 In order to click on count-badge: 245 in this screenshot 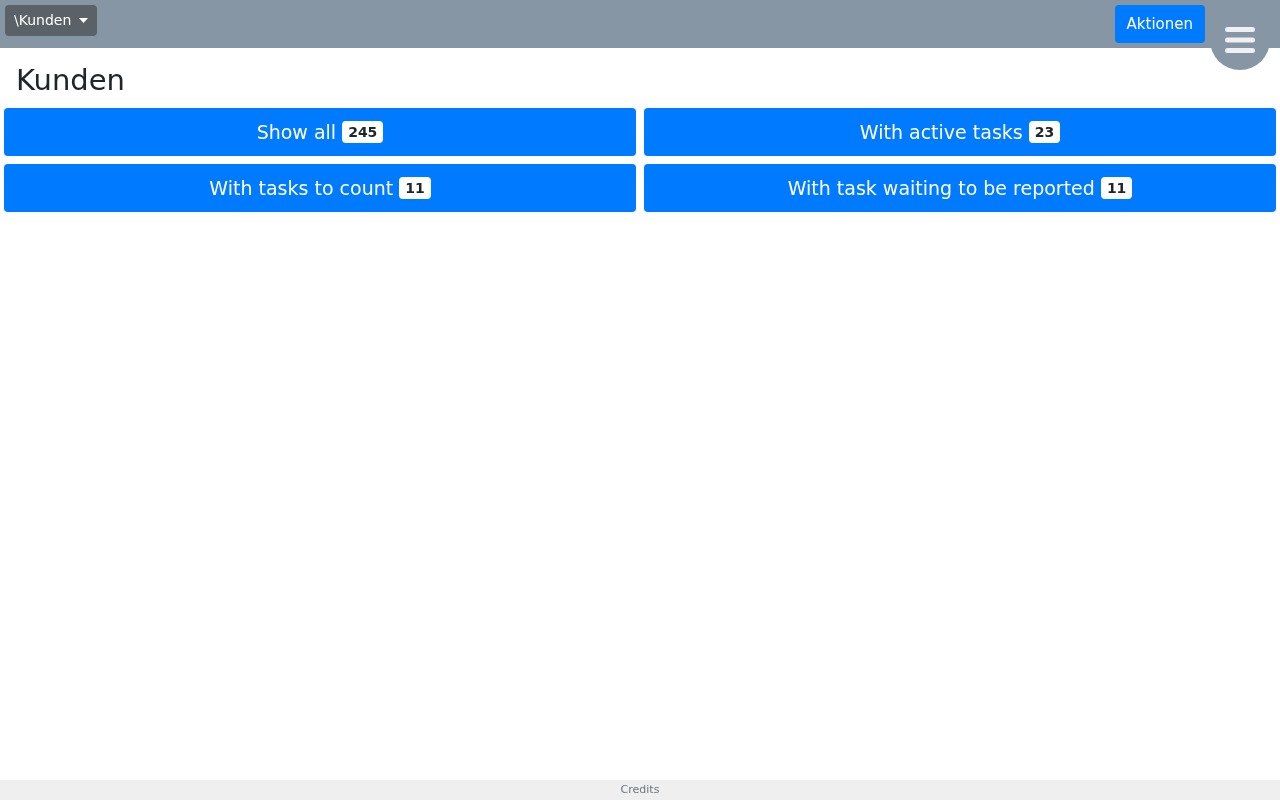, I will do `click(363, 132)`.